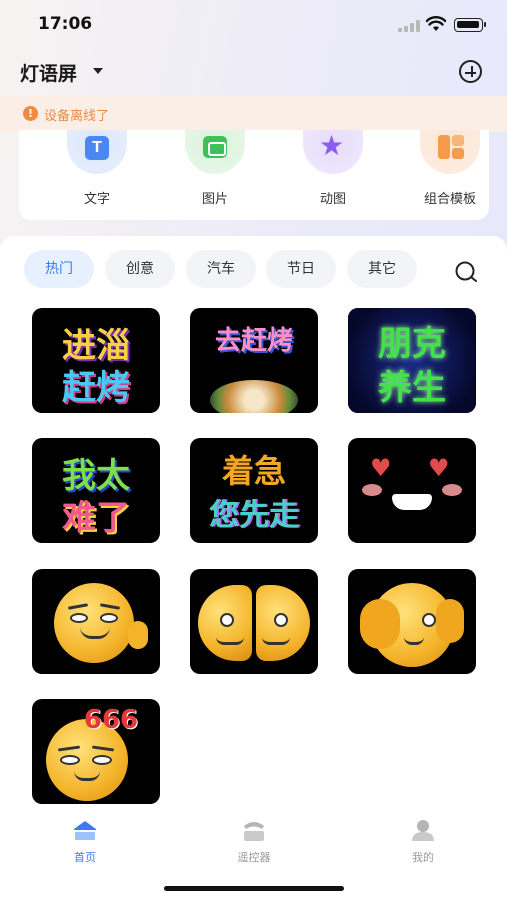 This screenshot has height=900, width=507. Describe the element at coordinates (96, 388) in the screenshot. I see `tile-text: 赶烤` at that location.